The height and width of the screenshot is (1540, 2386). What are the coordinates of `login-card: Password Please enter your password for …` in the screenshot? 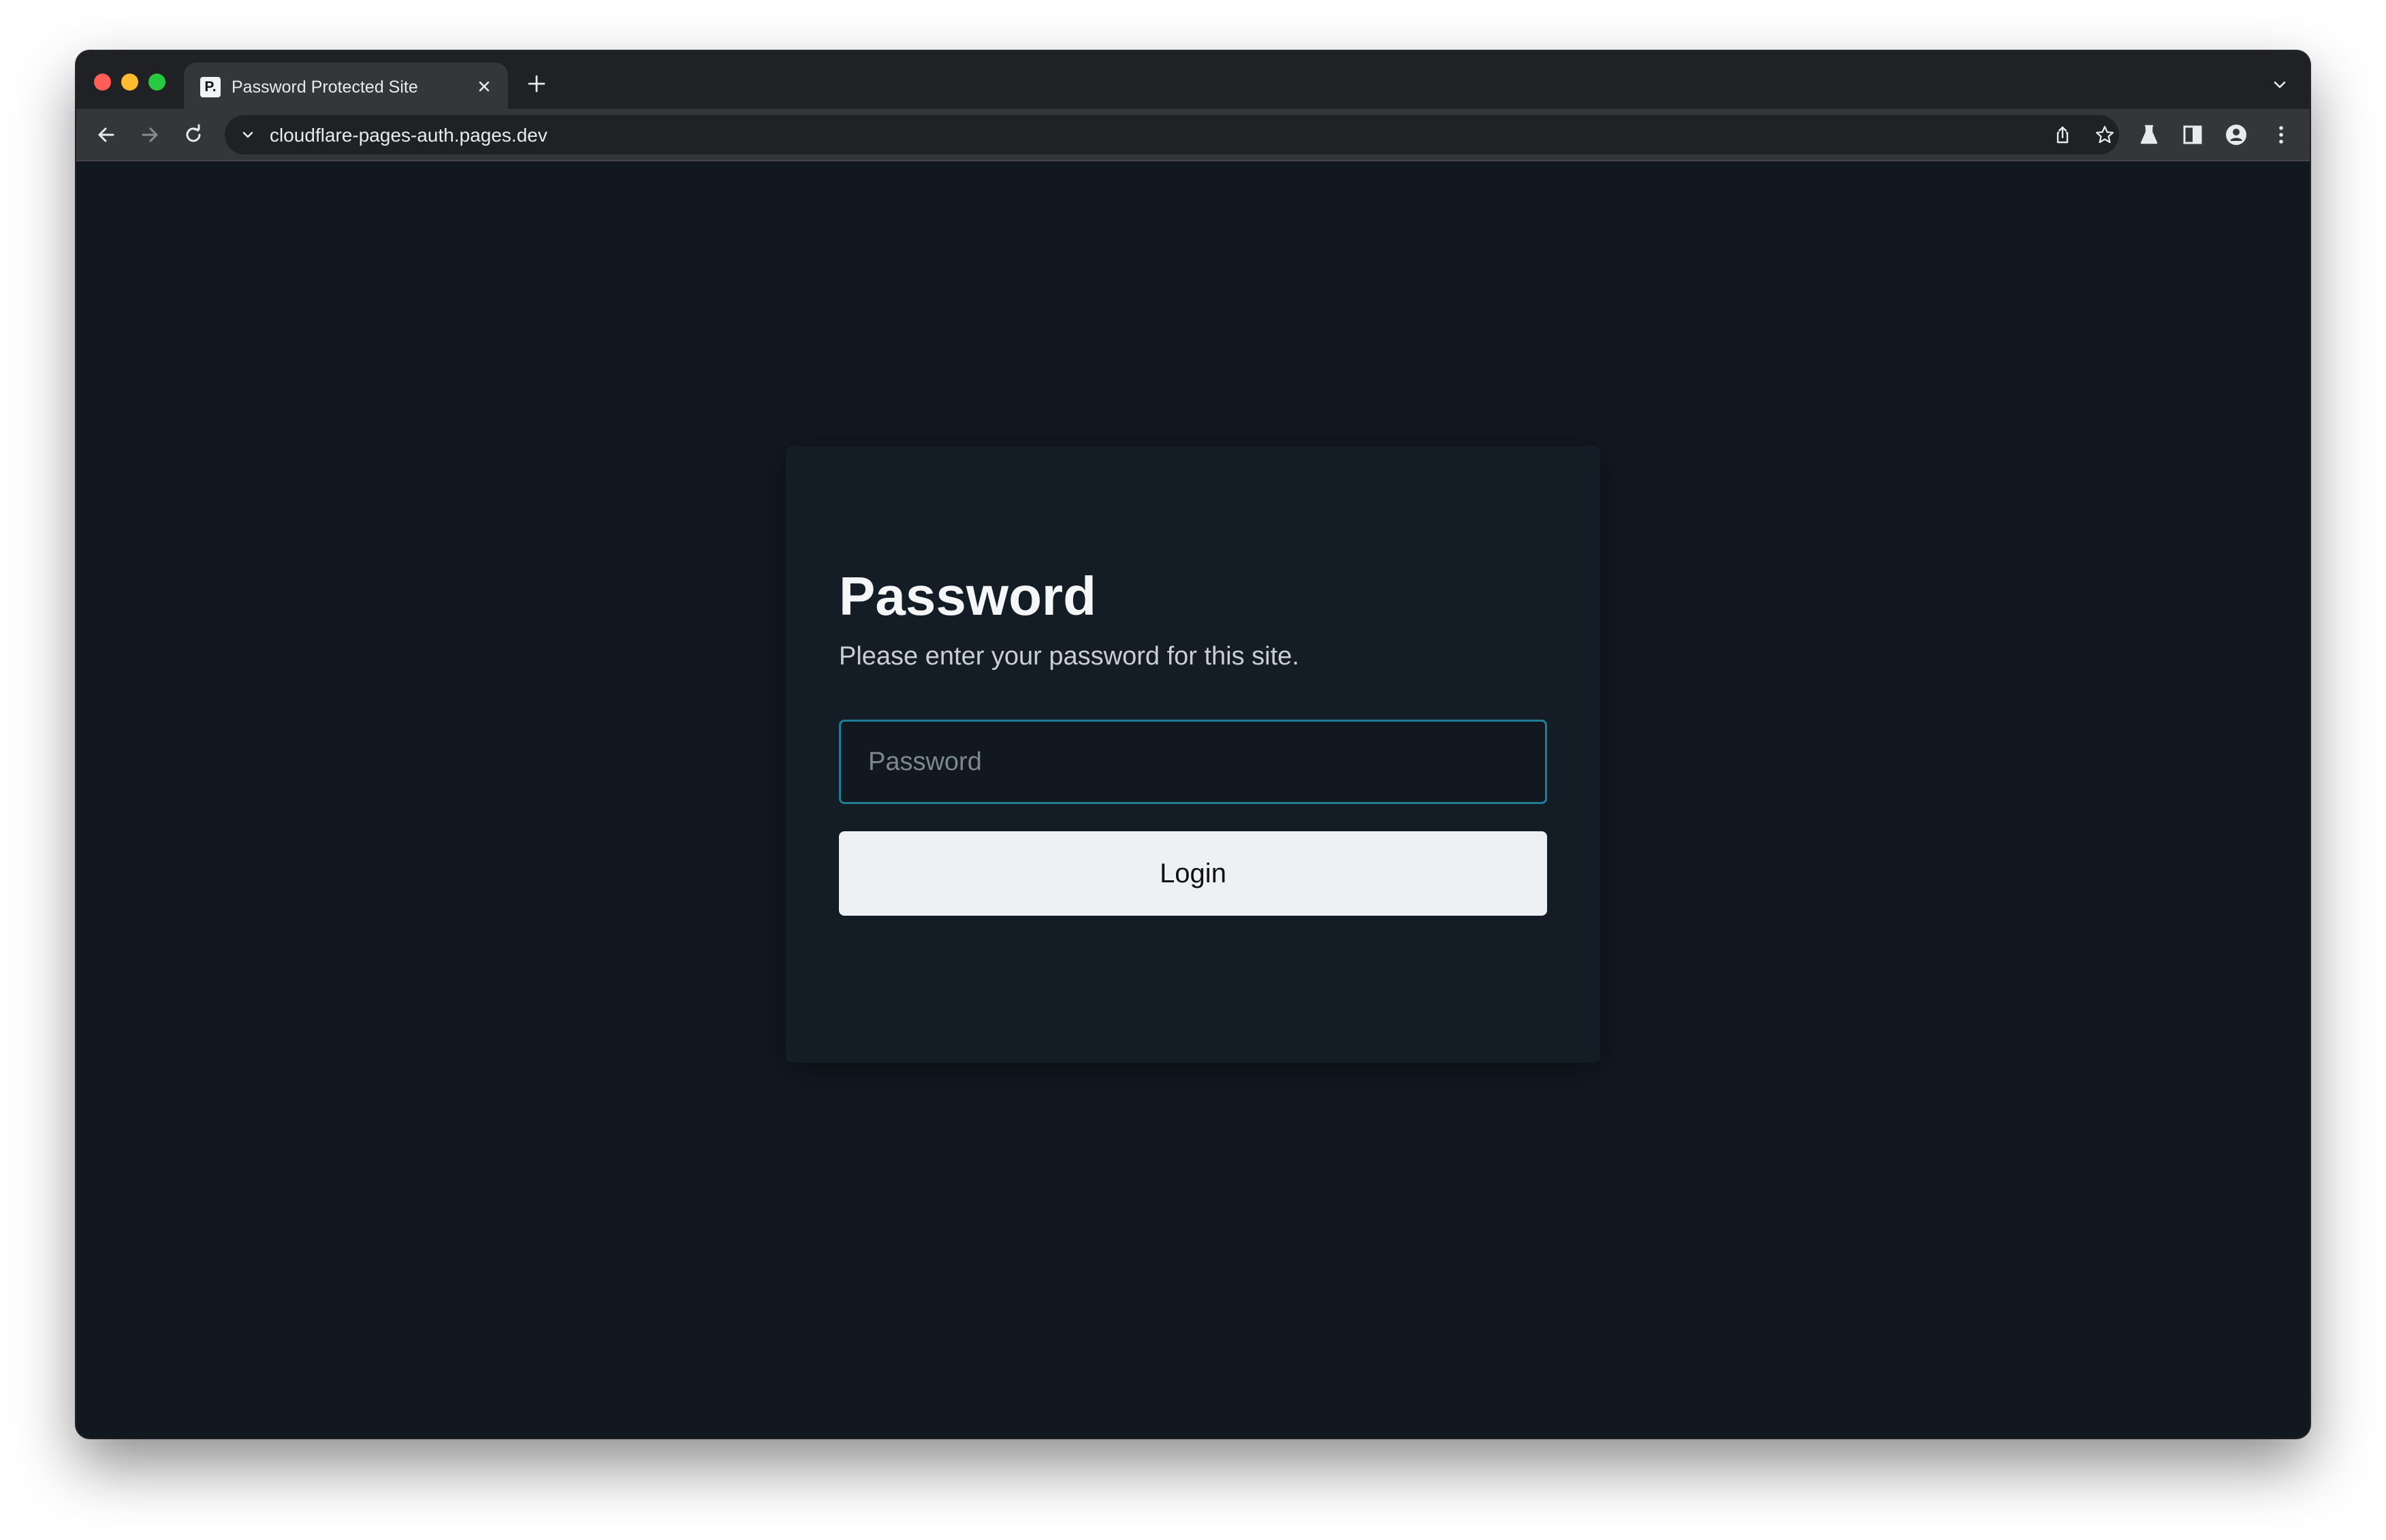 It's located at (1193, 754).